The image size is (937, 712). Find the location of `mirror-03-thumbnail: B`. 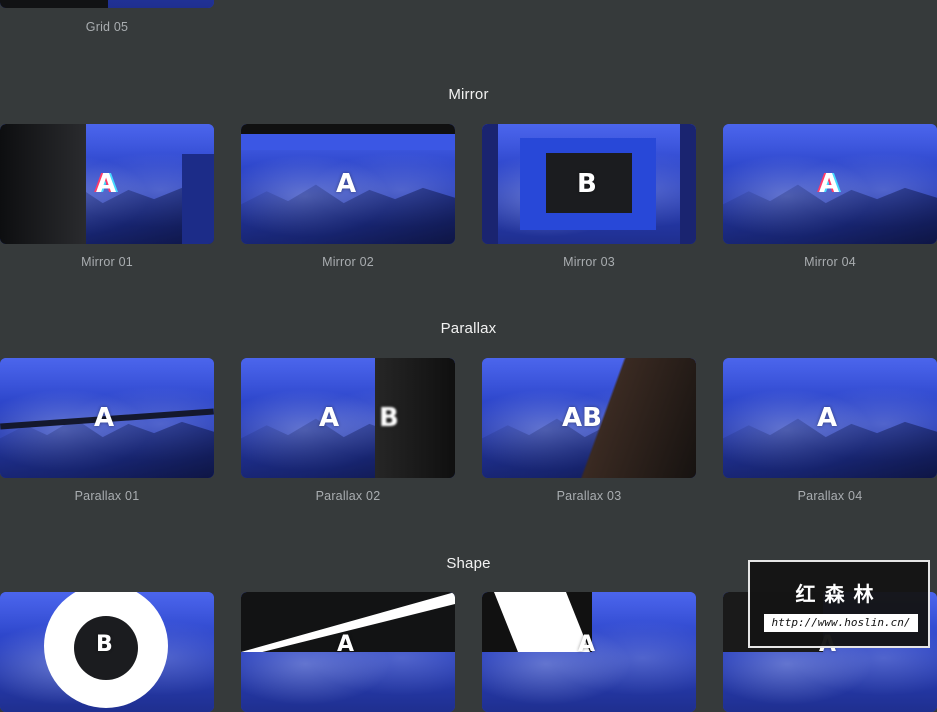

mirror-03-thumbnail: B is located at coordinates (589, 184).